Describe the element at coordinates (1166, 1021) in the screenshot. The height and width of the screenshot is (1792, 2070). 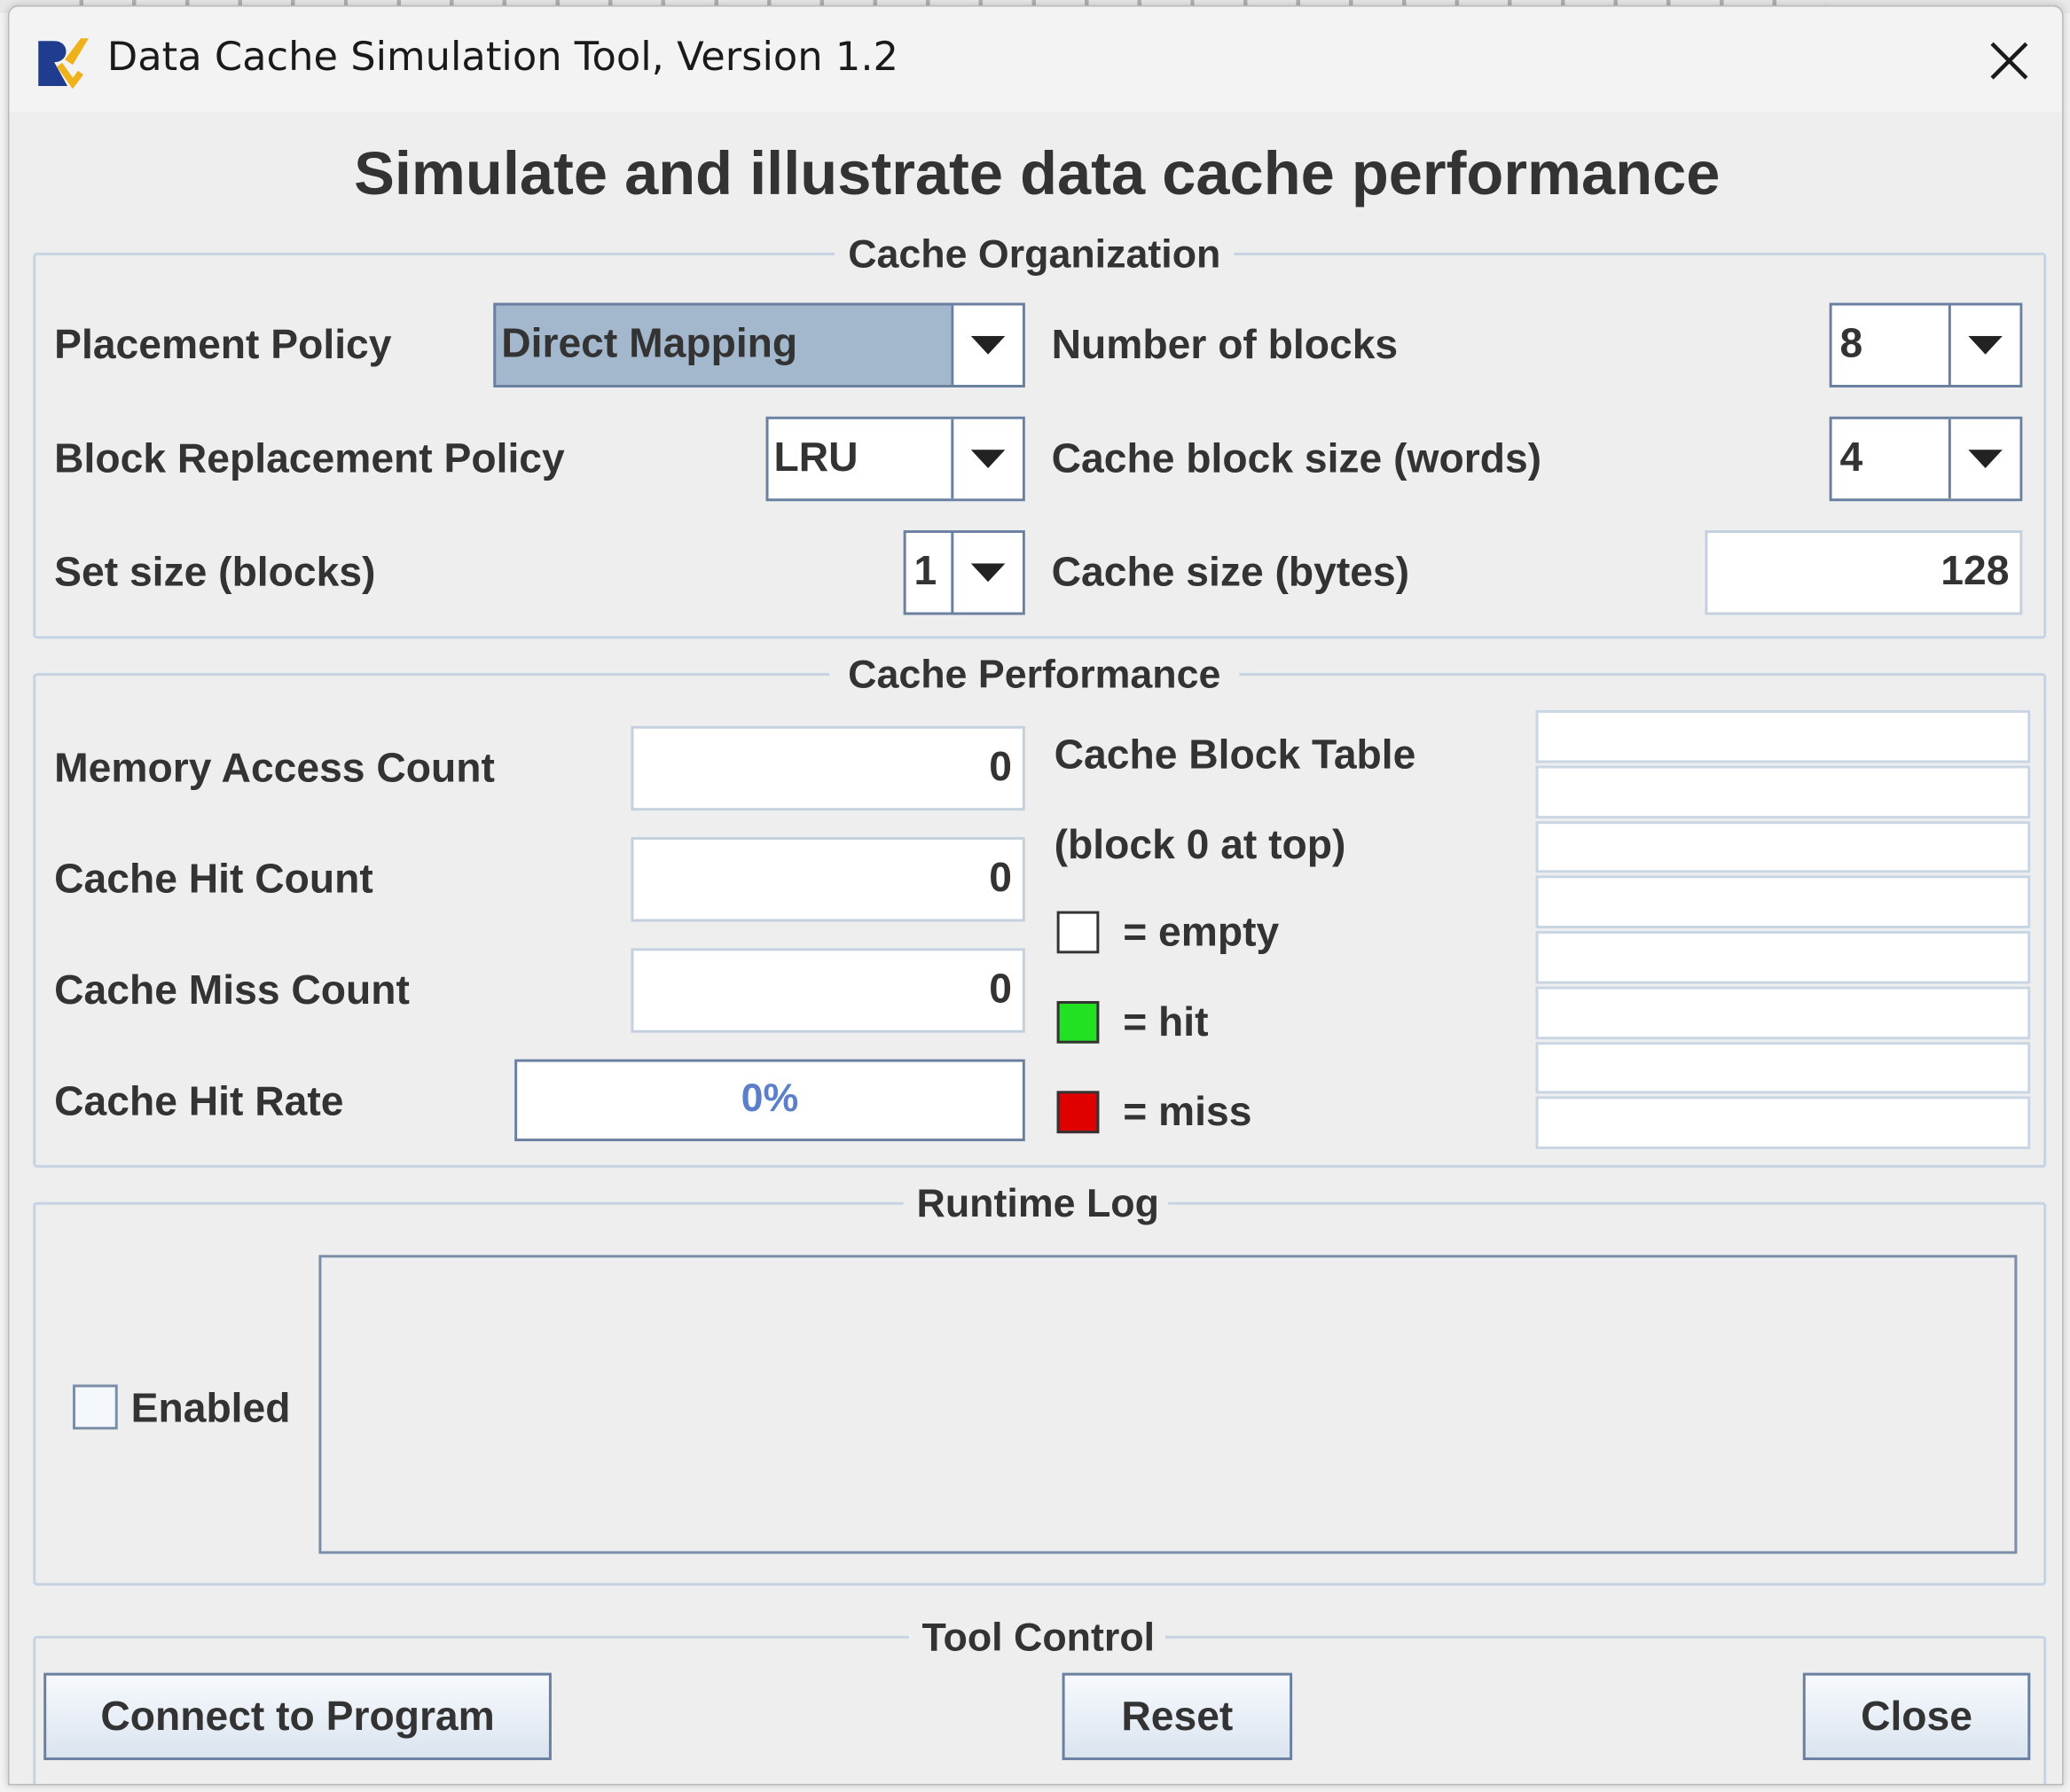
I see `legend-hit-label: = hit` at that location.